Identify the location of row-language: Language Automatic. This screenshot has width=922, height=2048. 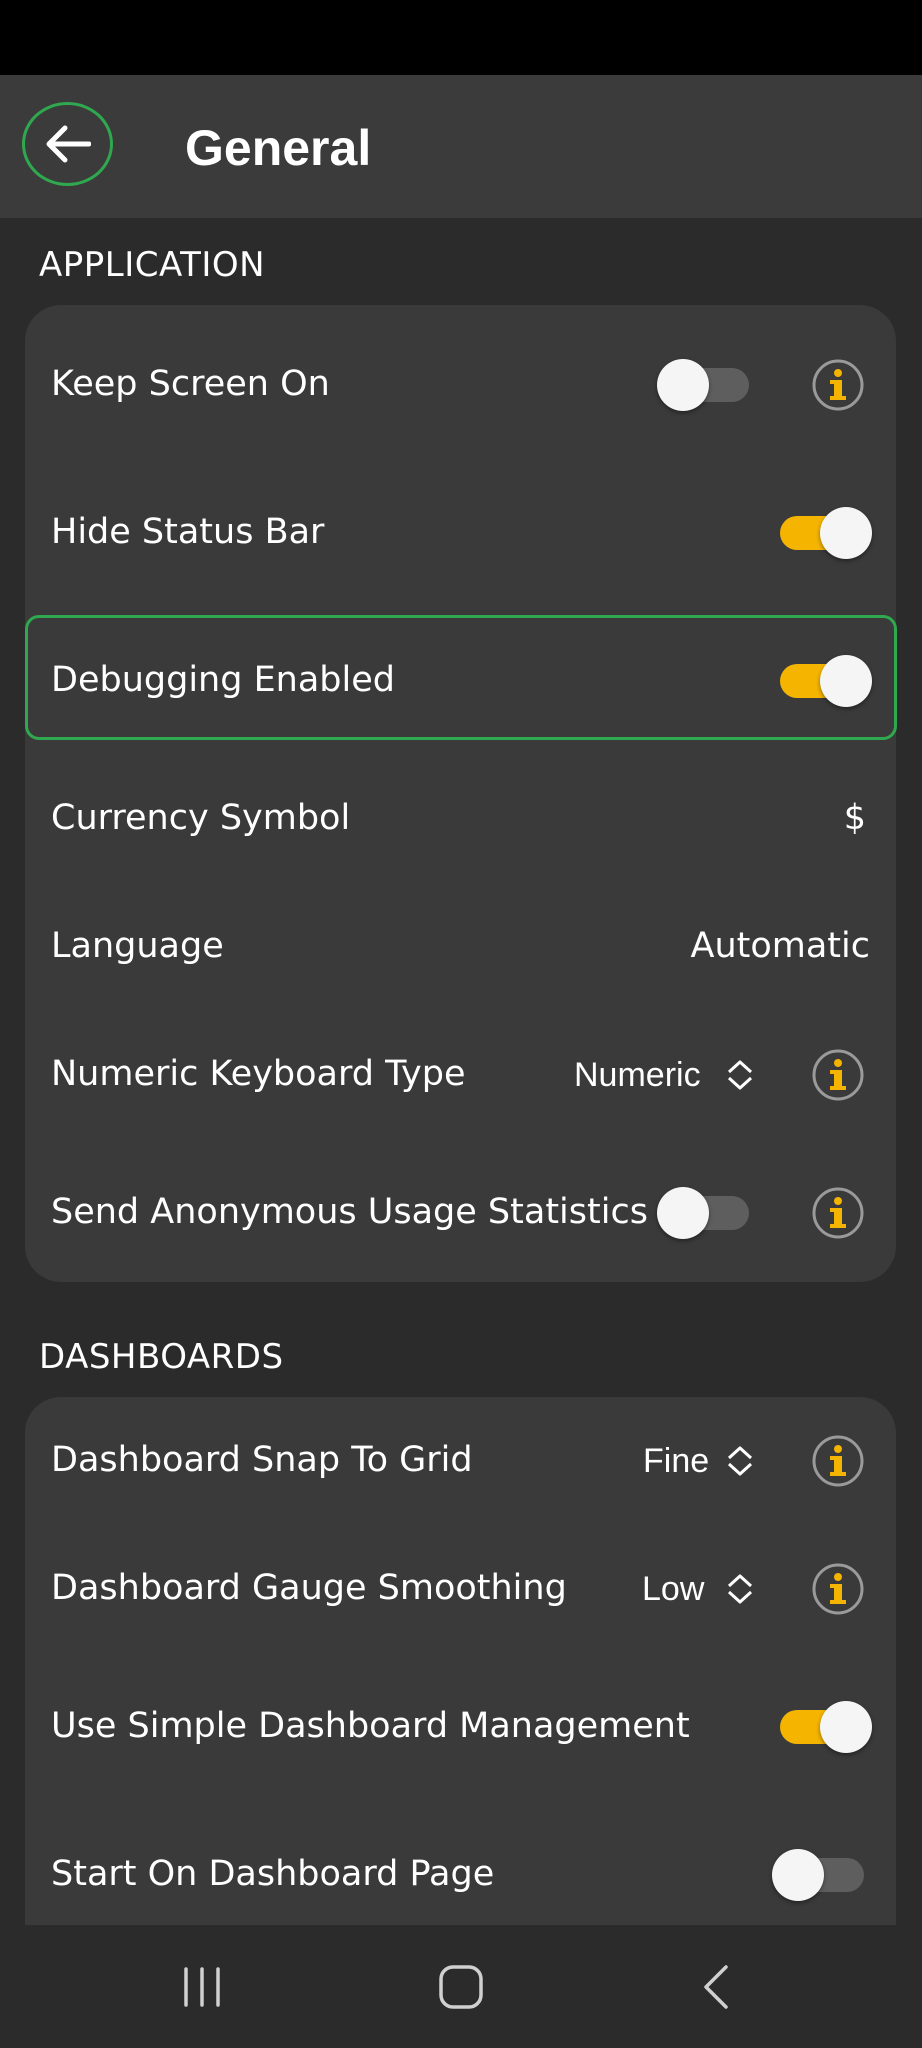
(460, 947).